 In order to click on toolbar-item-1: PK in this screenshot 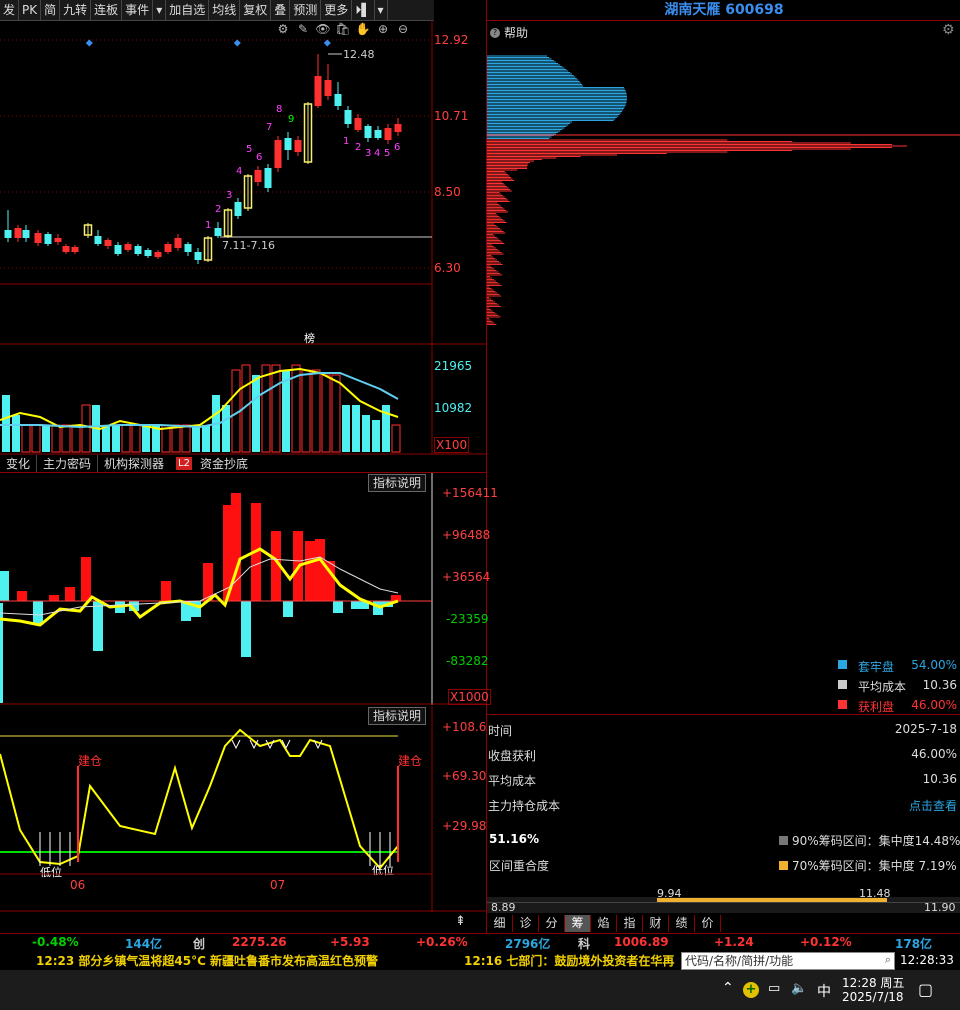, I will do `click(30, 10)`.